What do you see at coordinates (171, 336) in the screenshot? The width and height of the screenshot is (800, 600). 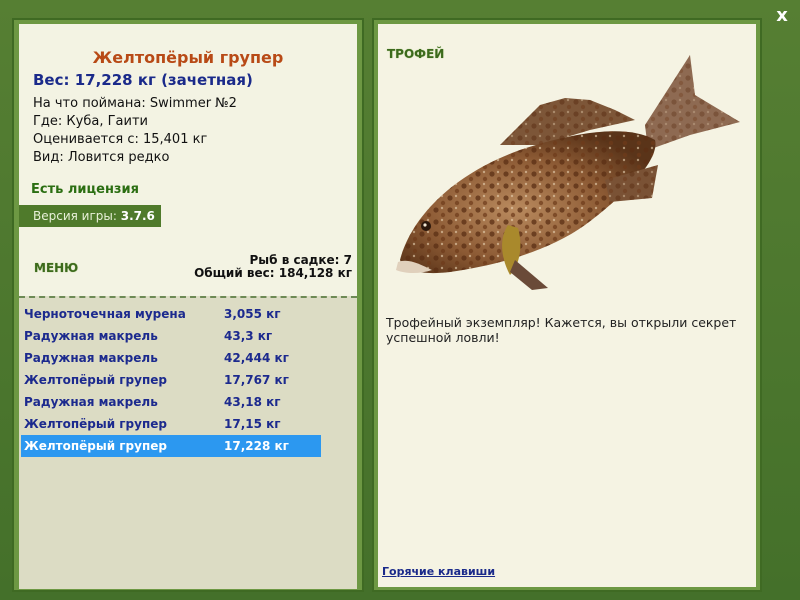 I see `catch-list-item: Радужная макрель 43,3 кг` at bounding box center [171, 336].